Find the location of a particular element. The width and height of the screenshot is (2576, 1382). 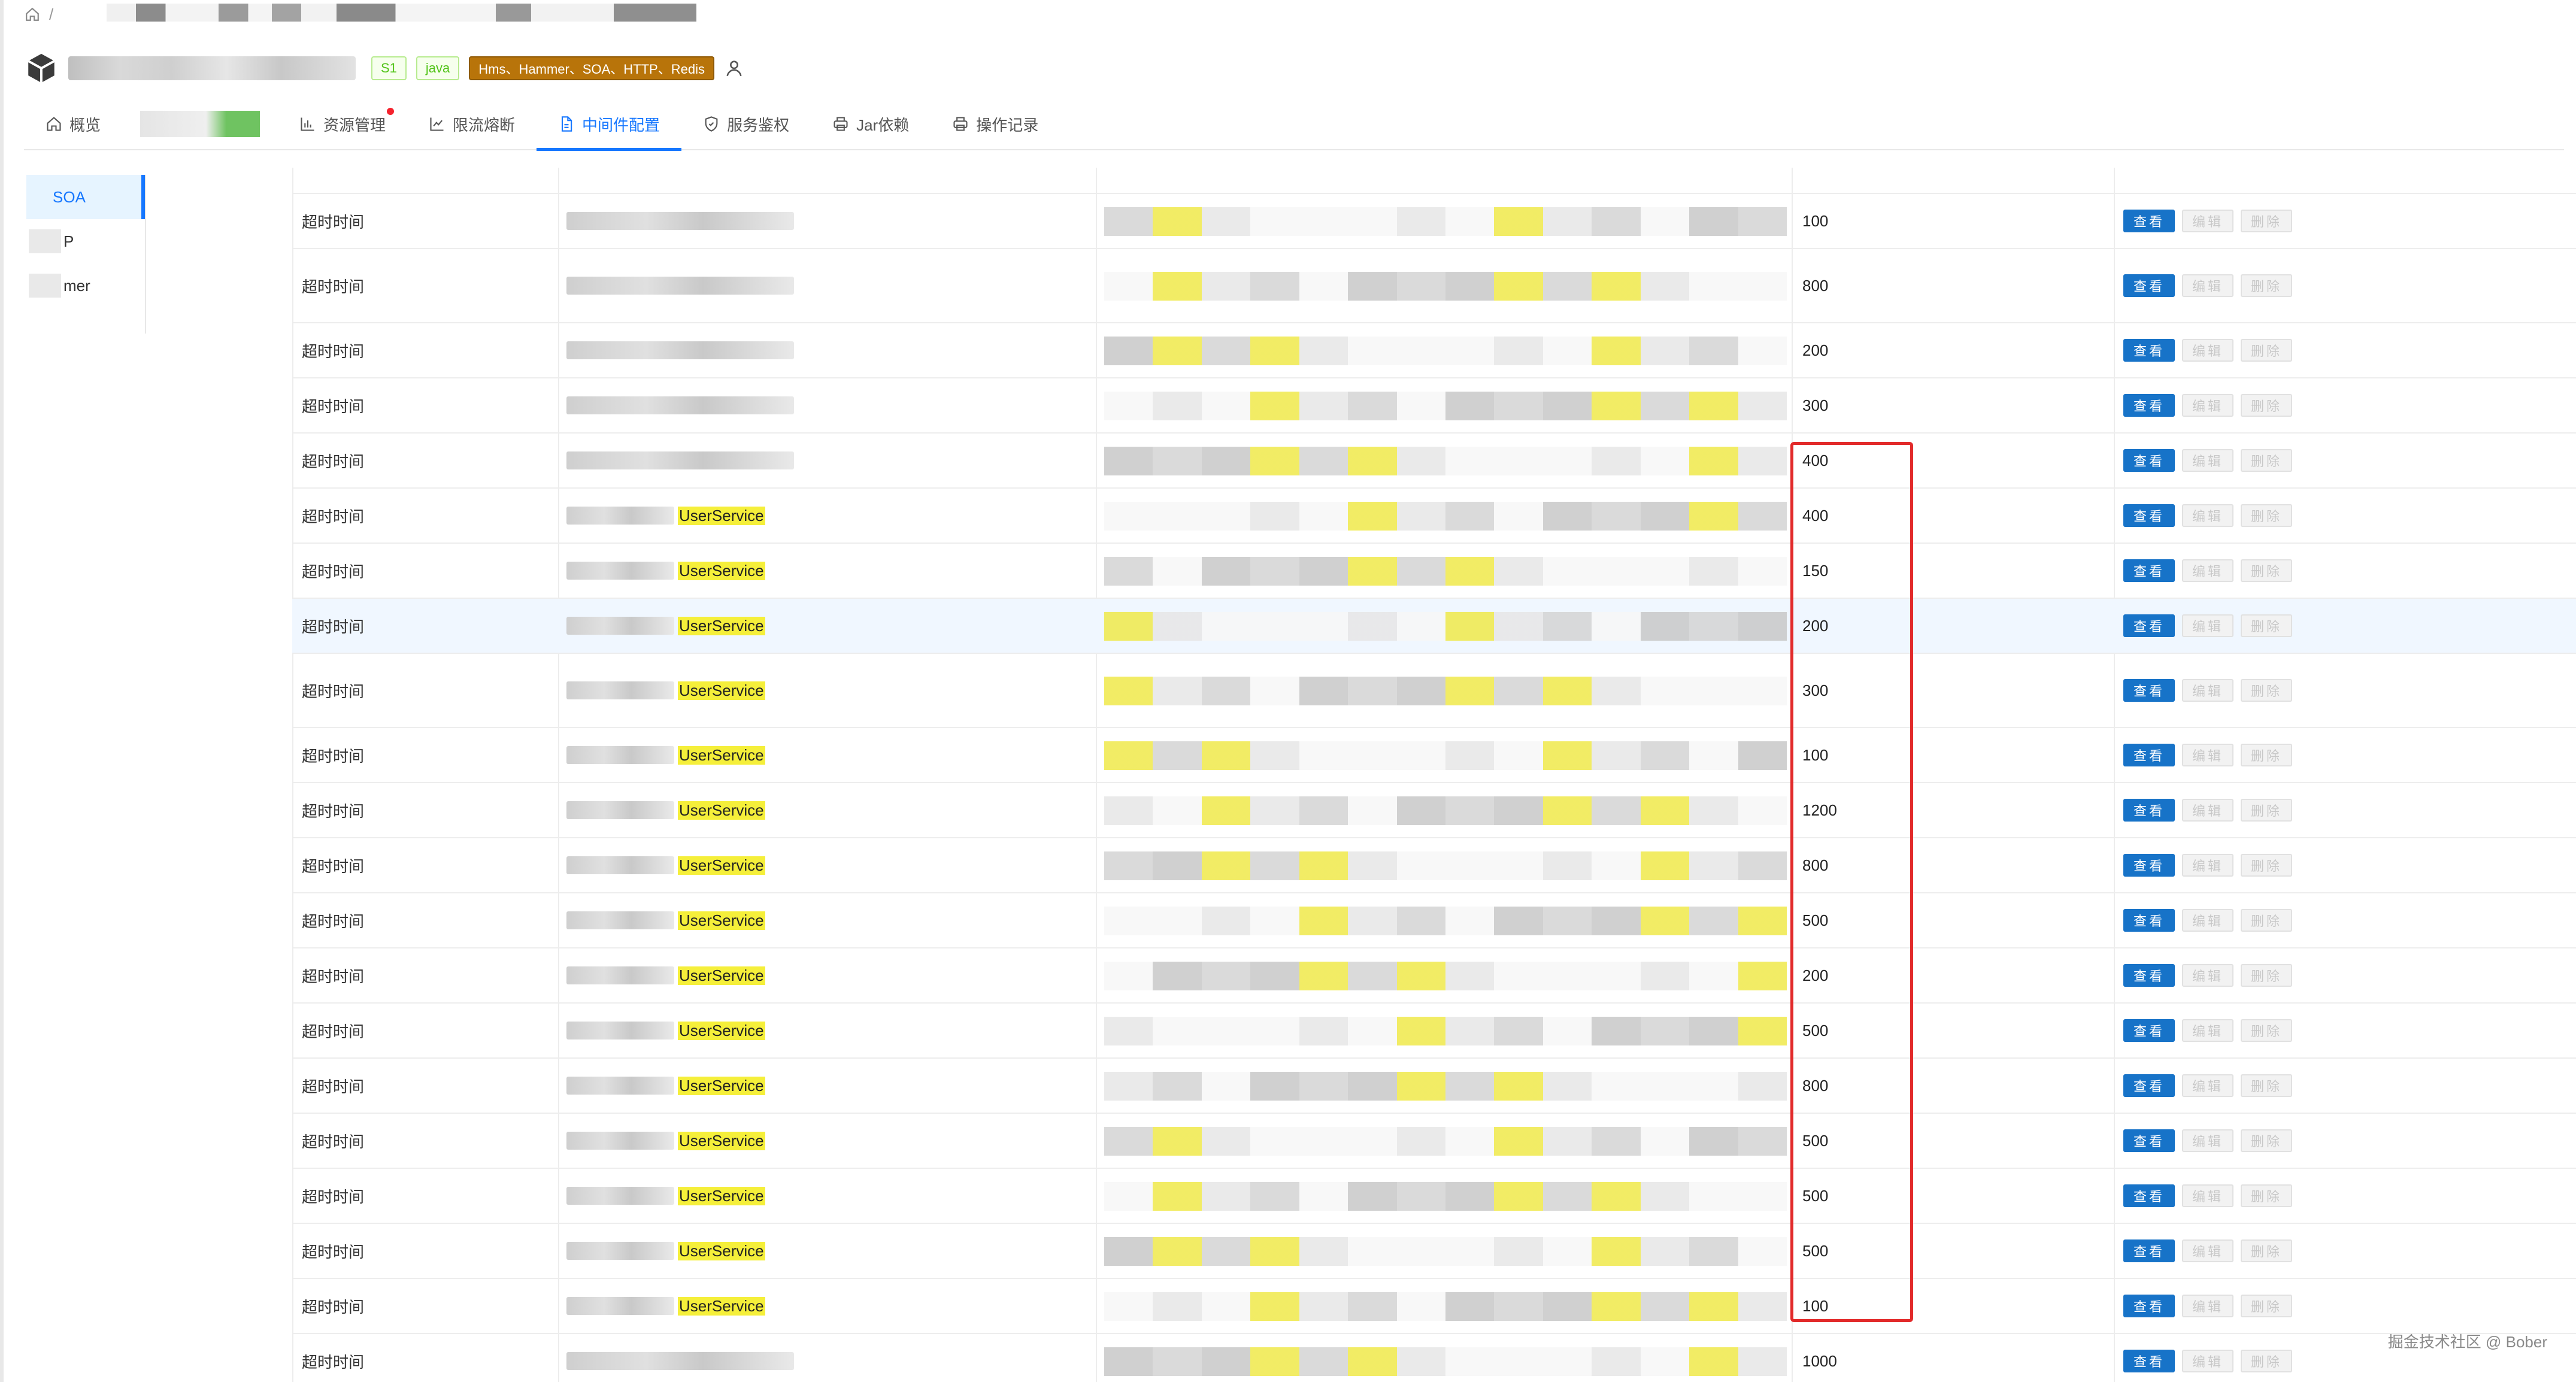

table-row: 超时时间 UserService 100 查看 编辑 删除 is located at coordinates (1434, 756).